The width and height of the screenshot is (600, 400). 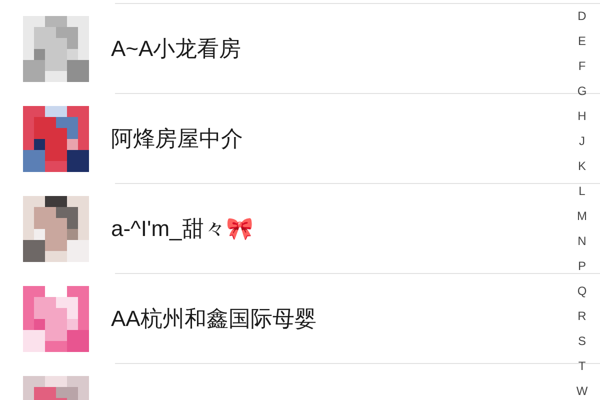 What do you see at coordinates (213, 318) in the screenshot?
I see `contact-name: AA杭州和鑫国际母婴` at bounding box center [213, 318].